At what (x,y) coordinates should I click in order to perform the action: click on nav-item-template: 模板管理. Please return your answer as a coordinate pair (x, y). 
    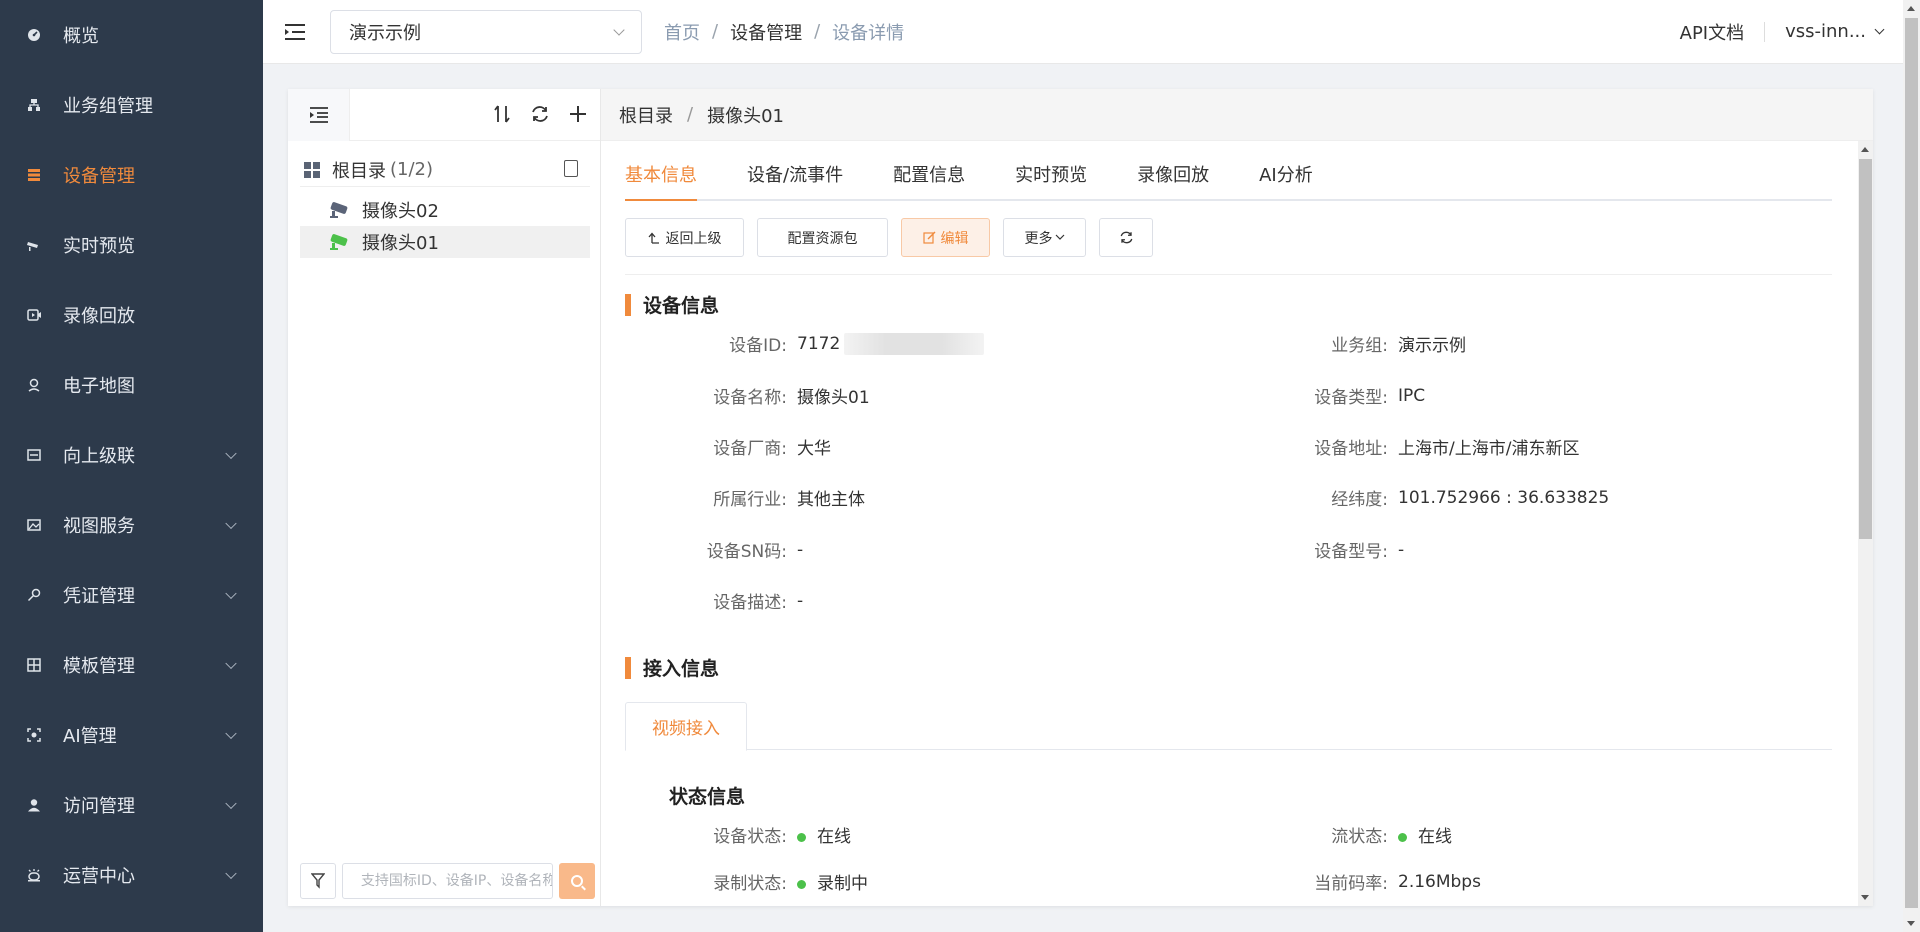
    Looking at the image, I should click on (131, 665).